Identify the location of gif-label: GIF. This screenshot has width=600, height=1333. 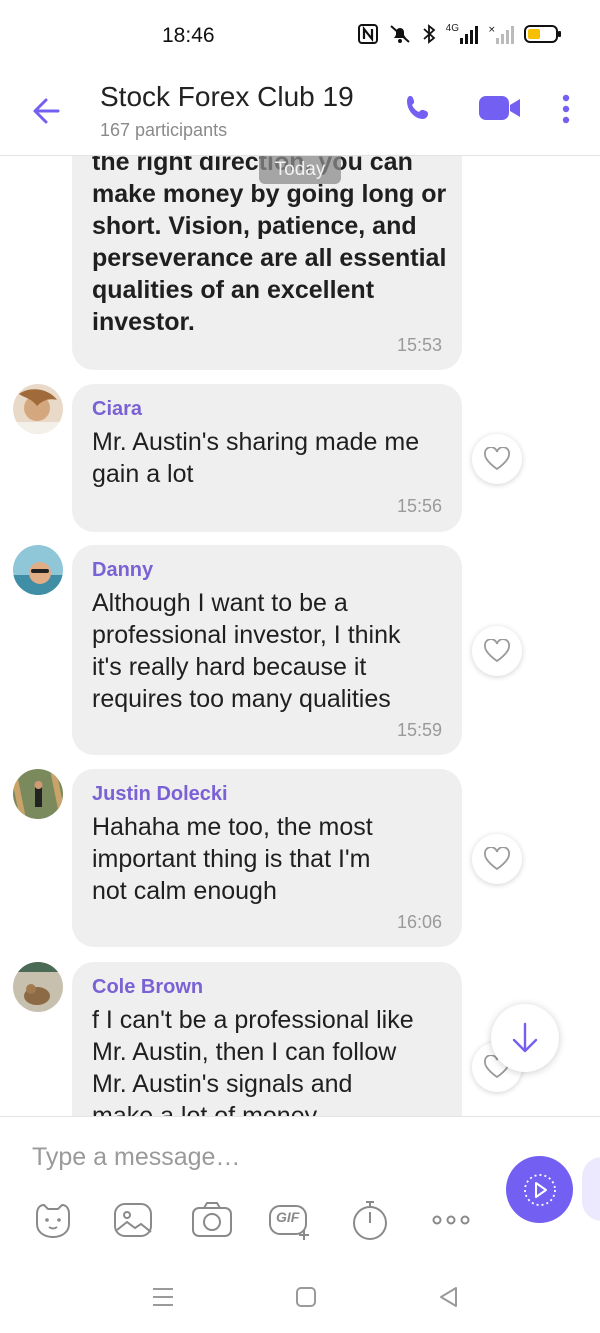
(288, 1217).